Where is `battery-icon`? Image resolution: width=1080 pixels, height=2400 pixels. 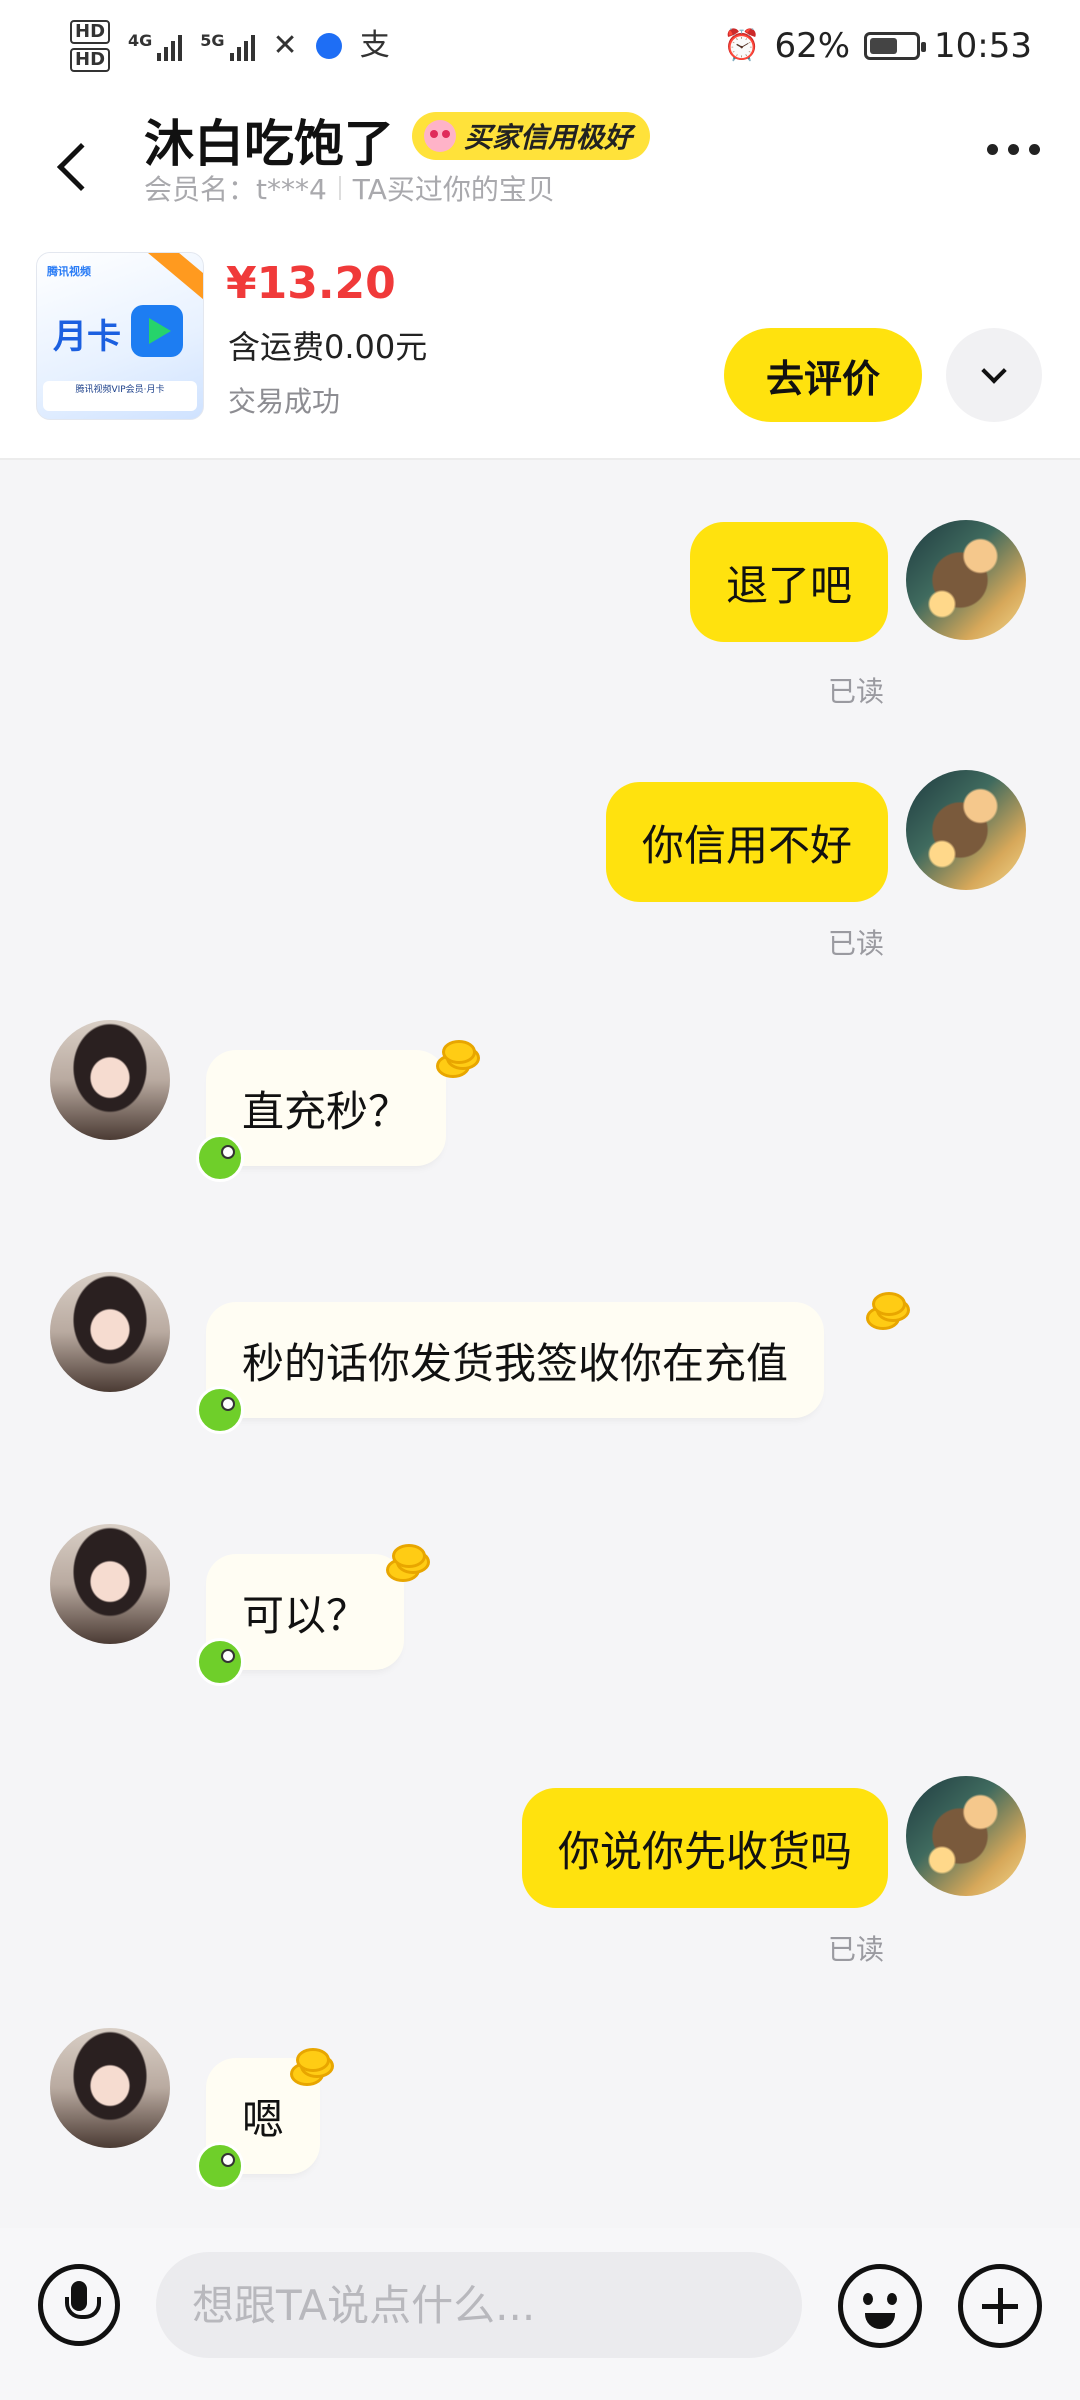 battery-icon is located at coordinates (895, 46).